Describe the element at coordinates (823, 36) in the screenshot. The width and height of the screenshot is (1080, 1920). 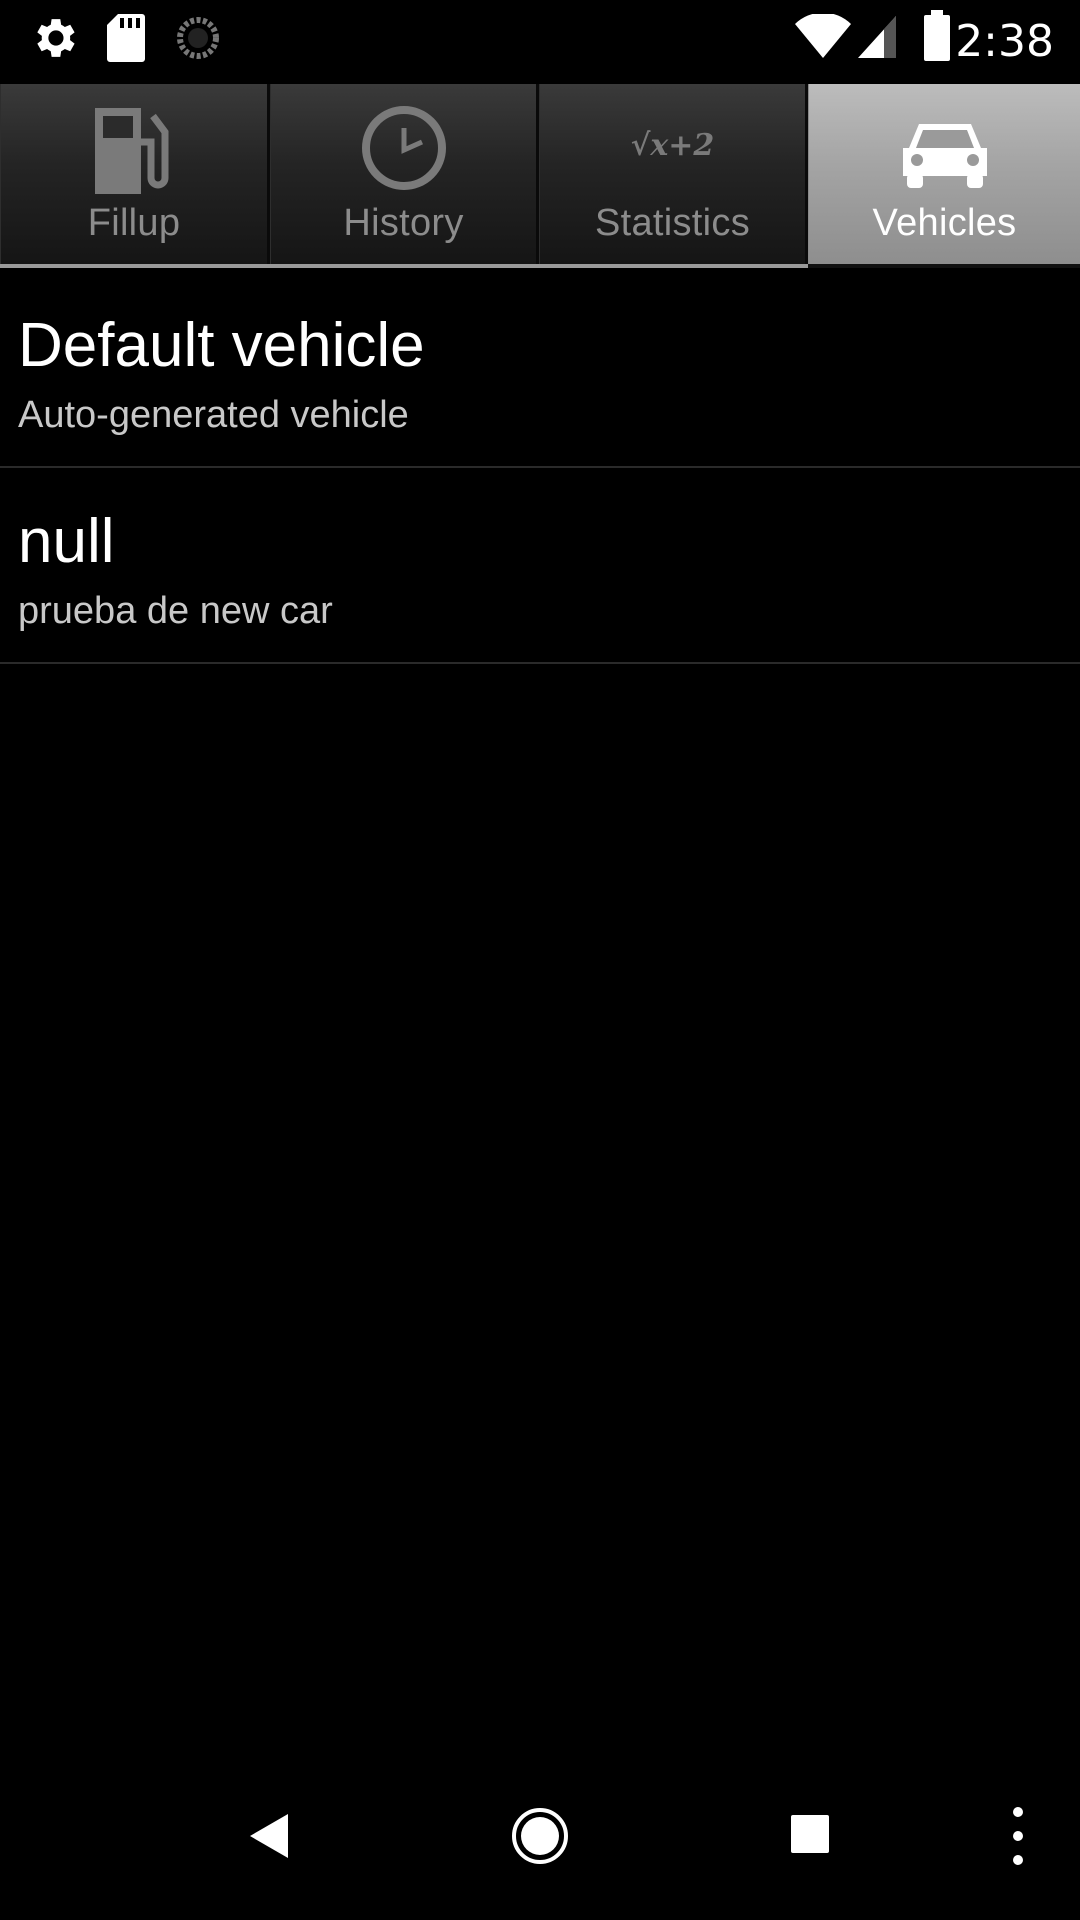
I see `wifi-icon` at that location.